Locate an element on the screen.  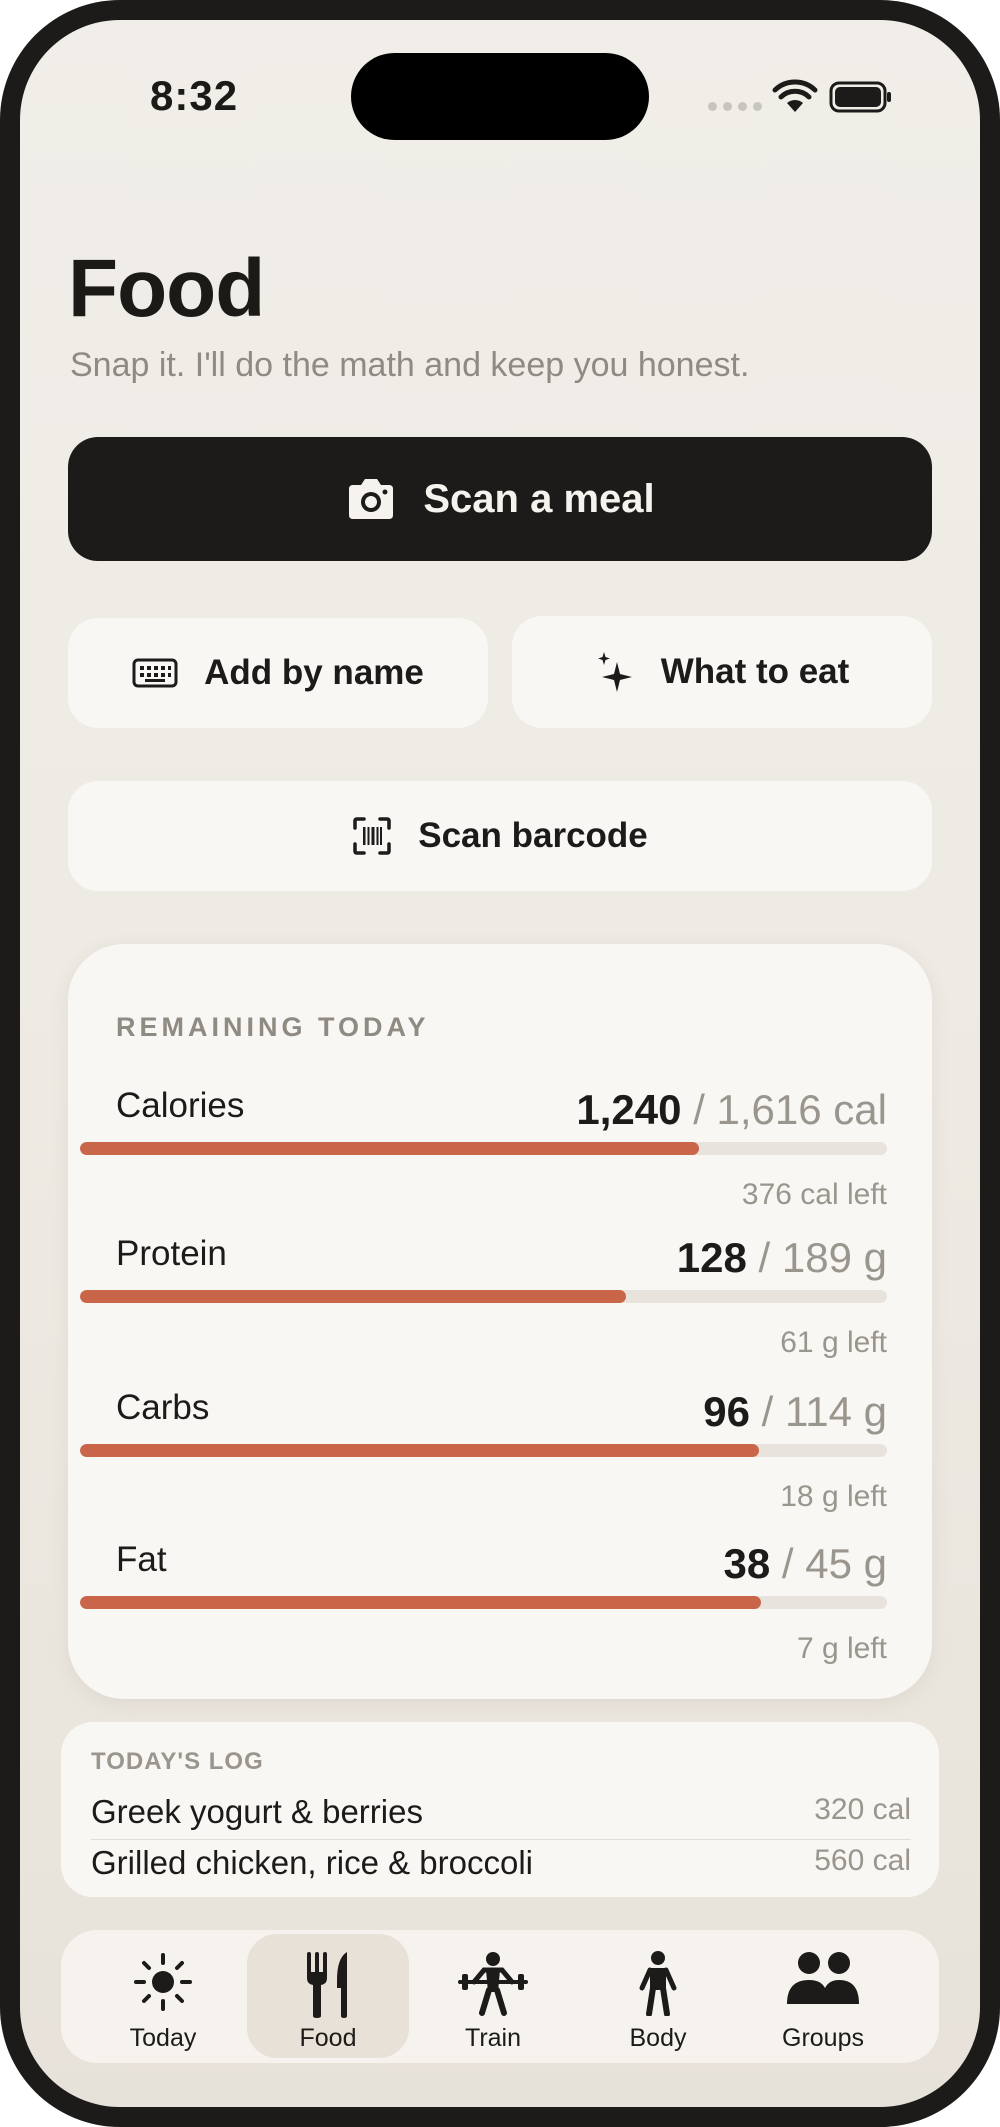
log-item-name: Greek yogurt & berries is located at coordinates (257, 1811).